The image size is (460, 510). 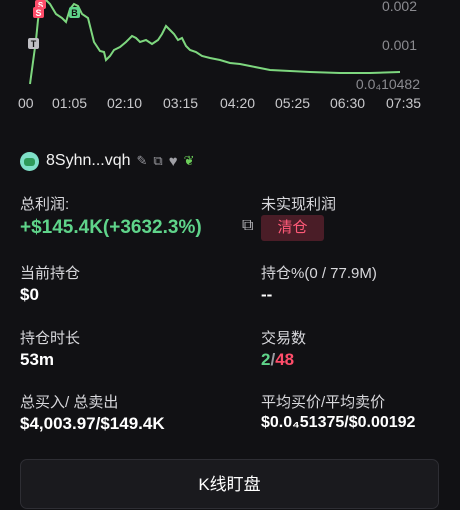 I want to click on duration-label: 持仓时长, so click(x=50, y=338).